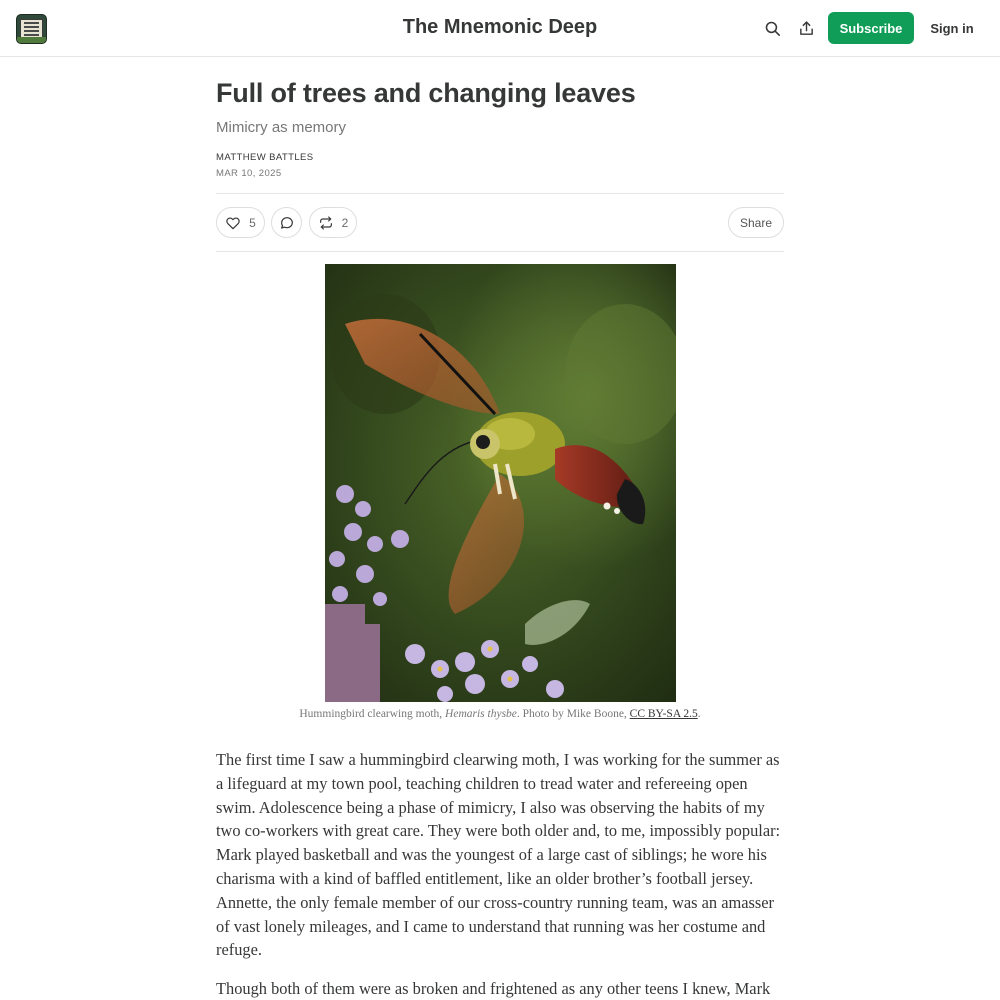  Describe the element at coordinates (699, 714) in the screenshot. I see `caption-end: .` at that location.